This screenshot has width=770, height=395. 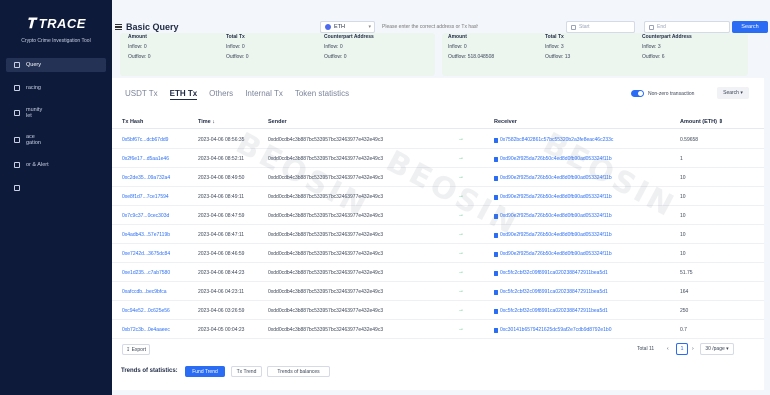 I want to click on tracing-icon, so click(x=17, y=88).